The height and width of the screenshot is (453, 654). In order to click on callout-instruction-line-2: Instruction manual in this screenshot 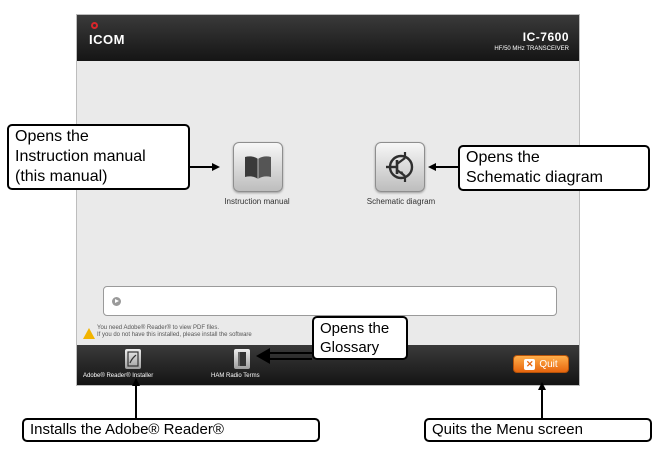, I will do `click(80, 156)`.